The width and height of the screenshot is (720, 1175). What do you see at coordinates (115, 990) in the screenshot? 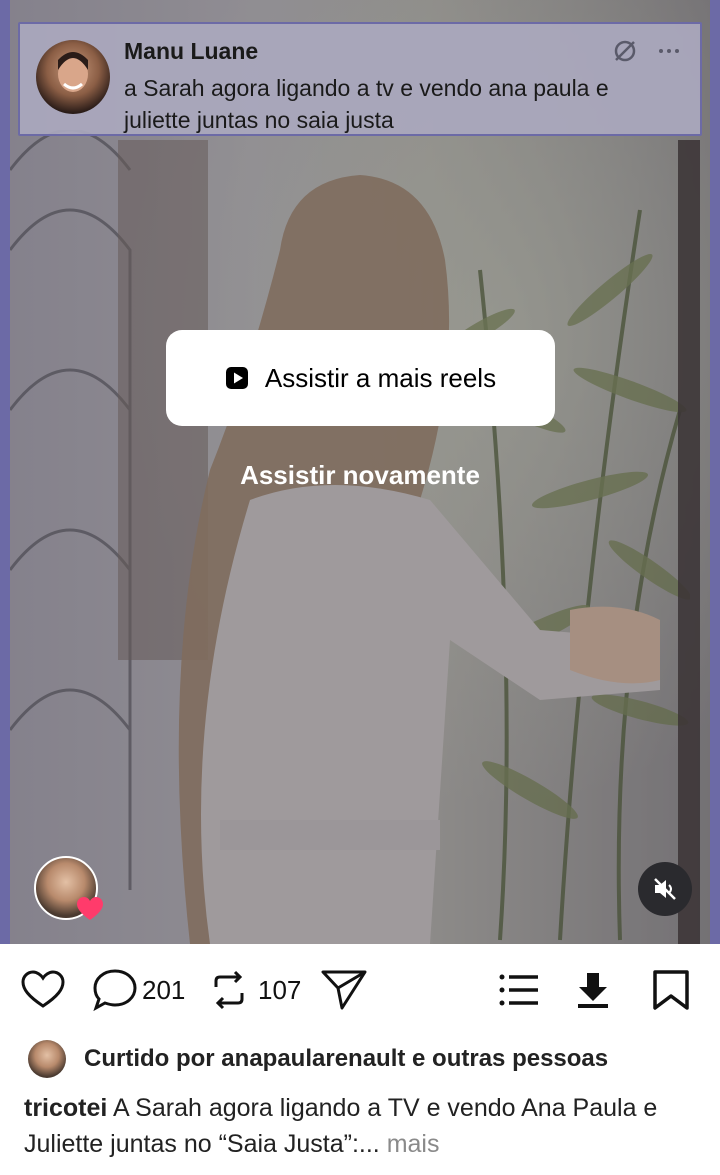
I see `comment-icon` at bounding box center [115, 990].